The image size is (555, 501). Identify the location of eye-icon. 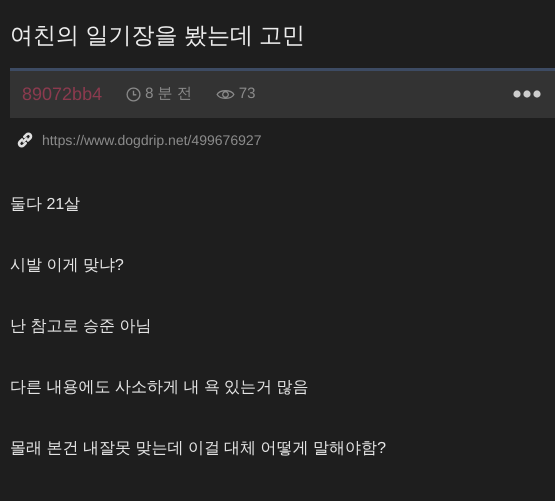
(225, 94).